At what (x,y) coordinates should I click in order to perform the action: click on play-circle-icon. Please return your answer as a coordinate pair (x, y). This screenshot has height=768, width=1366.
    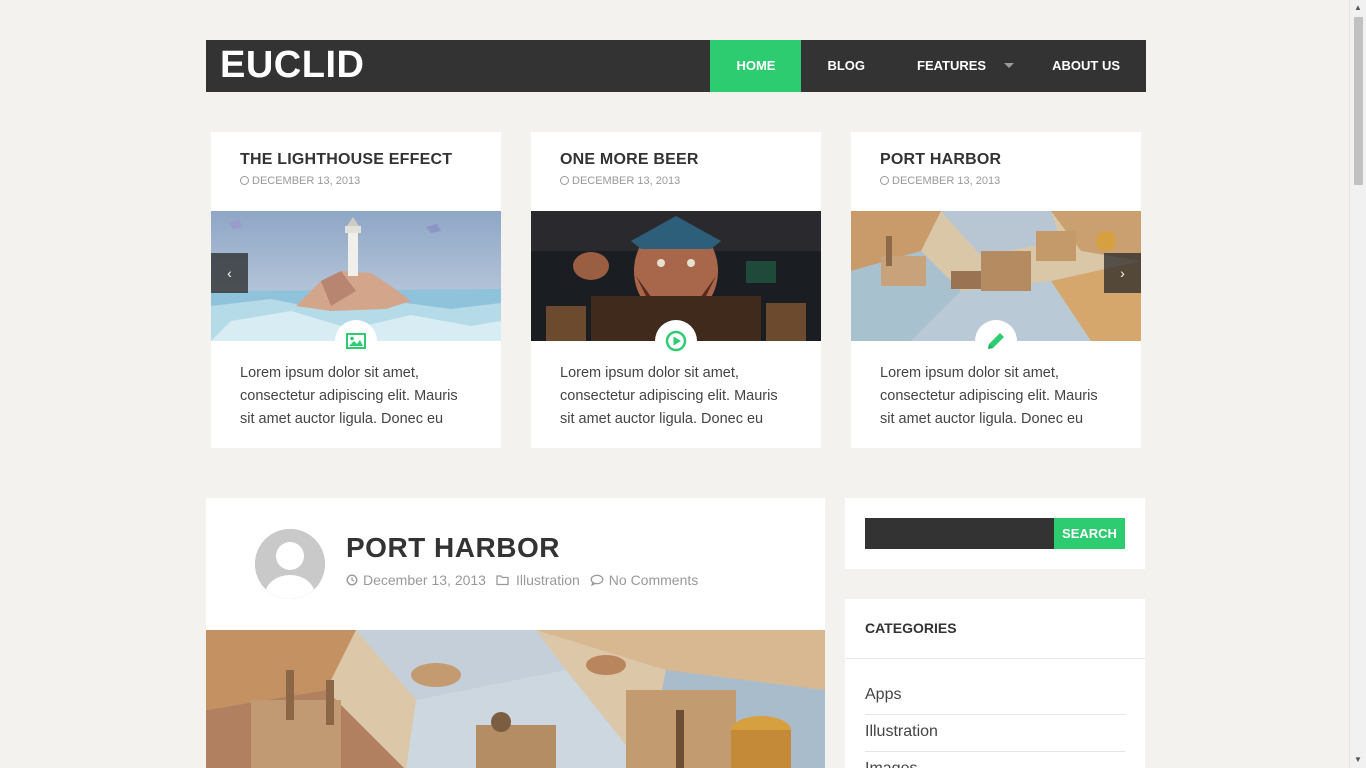
    Looking at the image, I should click on (676, 341).